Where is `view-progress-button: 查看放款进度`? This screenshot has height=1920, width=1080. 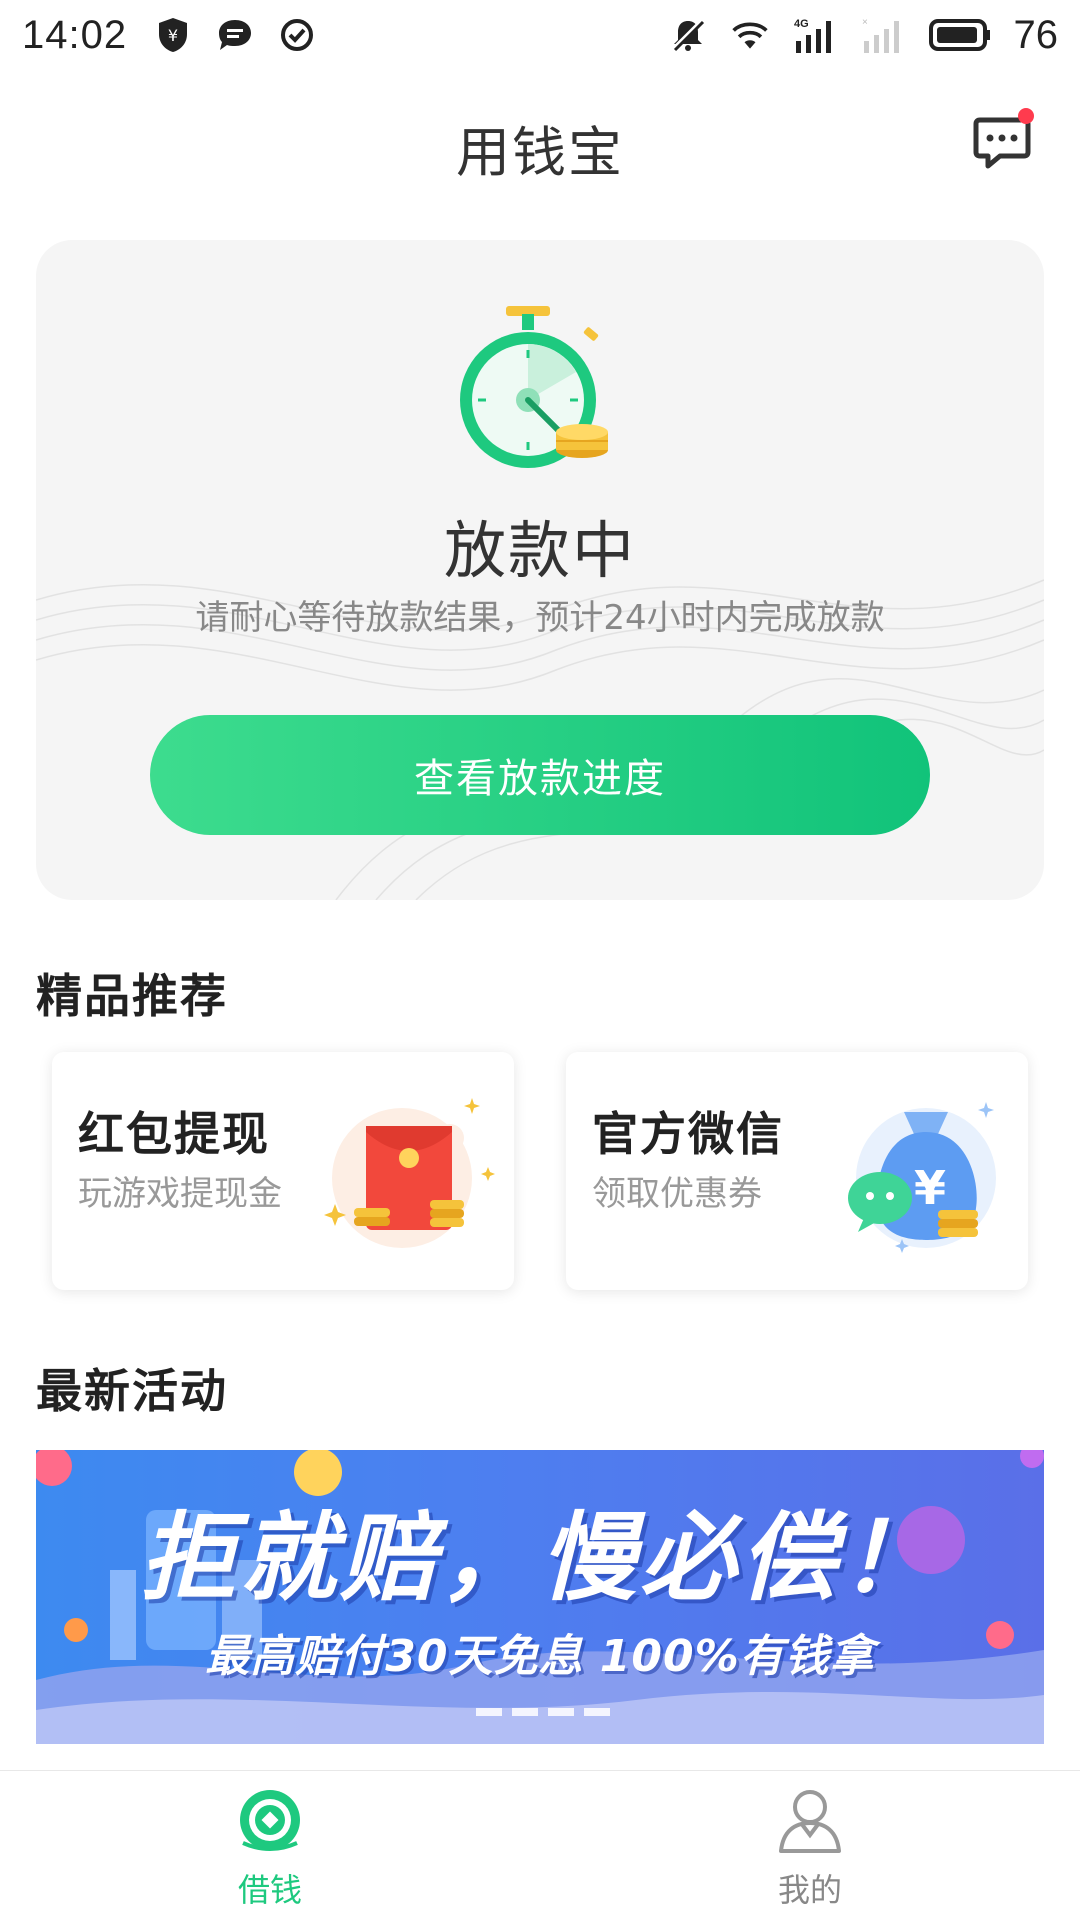
view-progress-button: 查看放款进度 is located at coordinates (540, 775).